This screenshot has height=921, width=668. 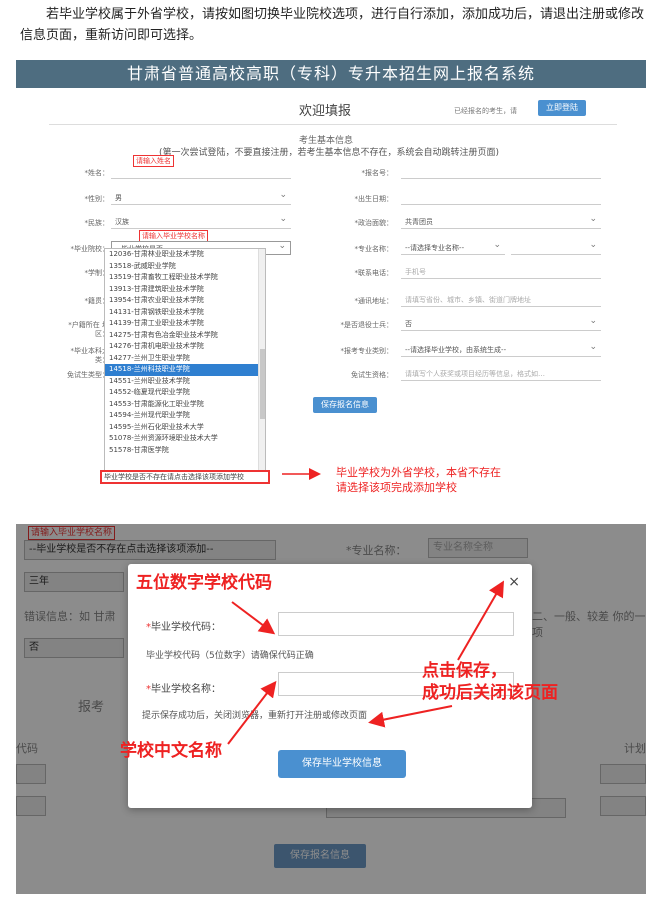 I want to click on dropdown-option: 14275-甘肃有色冶金职业技术学院, so click(x=185, y=336).